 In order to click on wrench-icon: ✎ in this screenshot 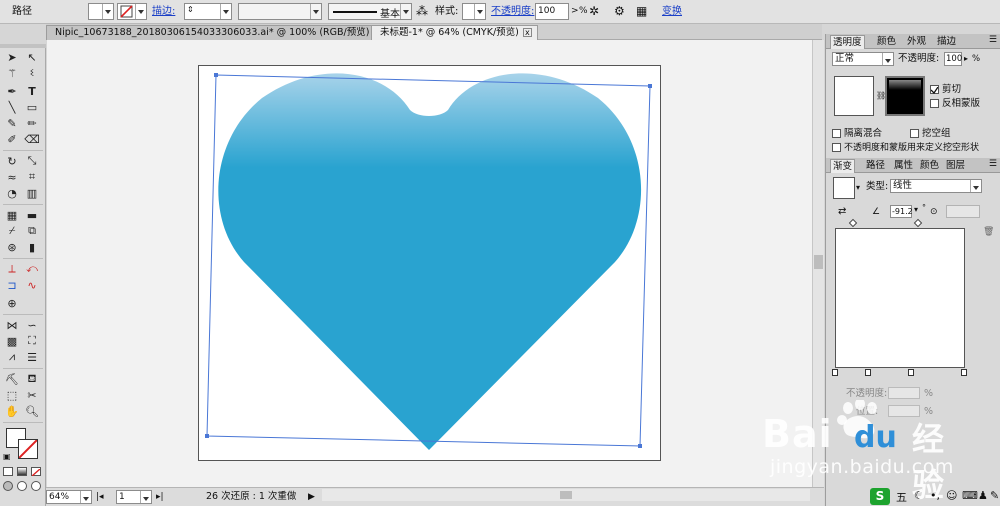, I will do `click(994, 495)`.